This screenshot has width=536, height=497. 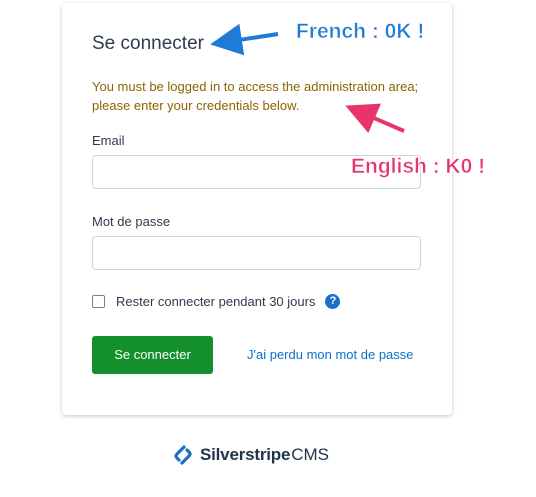 I want to click on english-arrow, so click(x=375, y=118).